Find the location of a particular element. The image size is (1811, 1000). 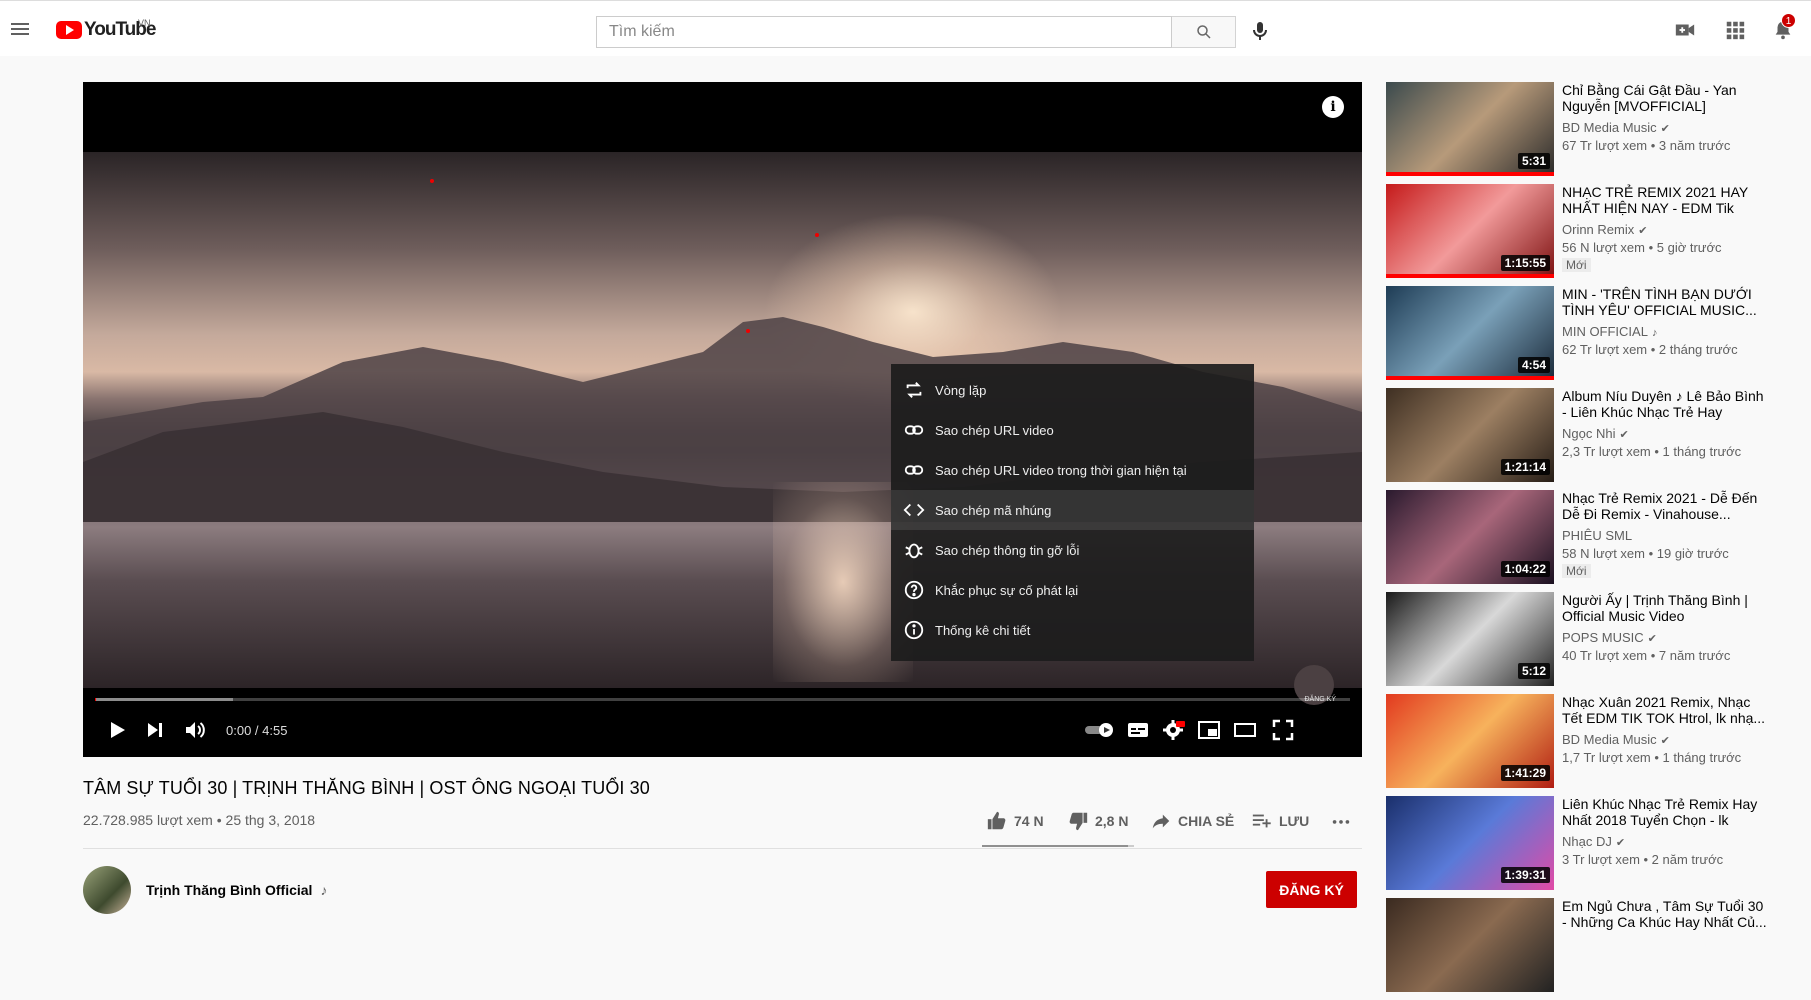

embed-icon is located at coordinates (914, 510).